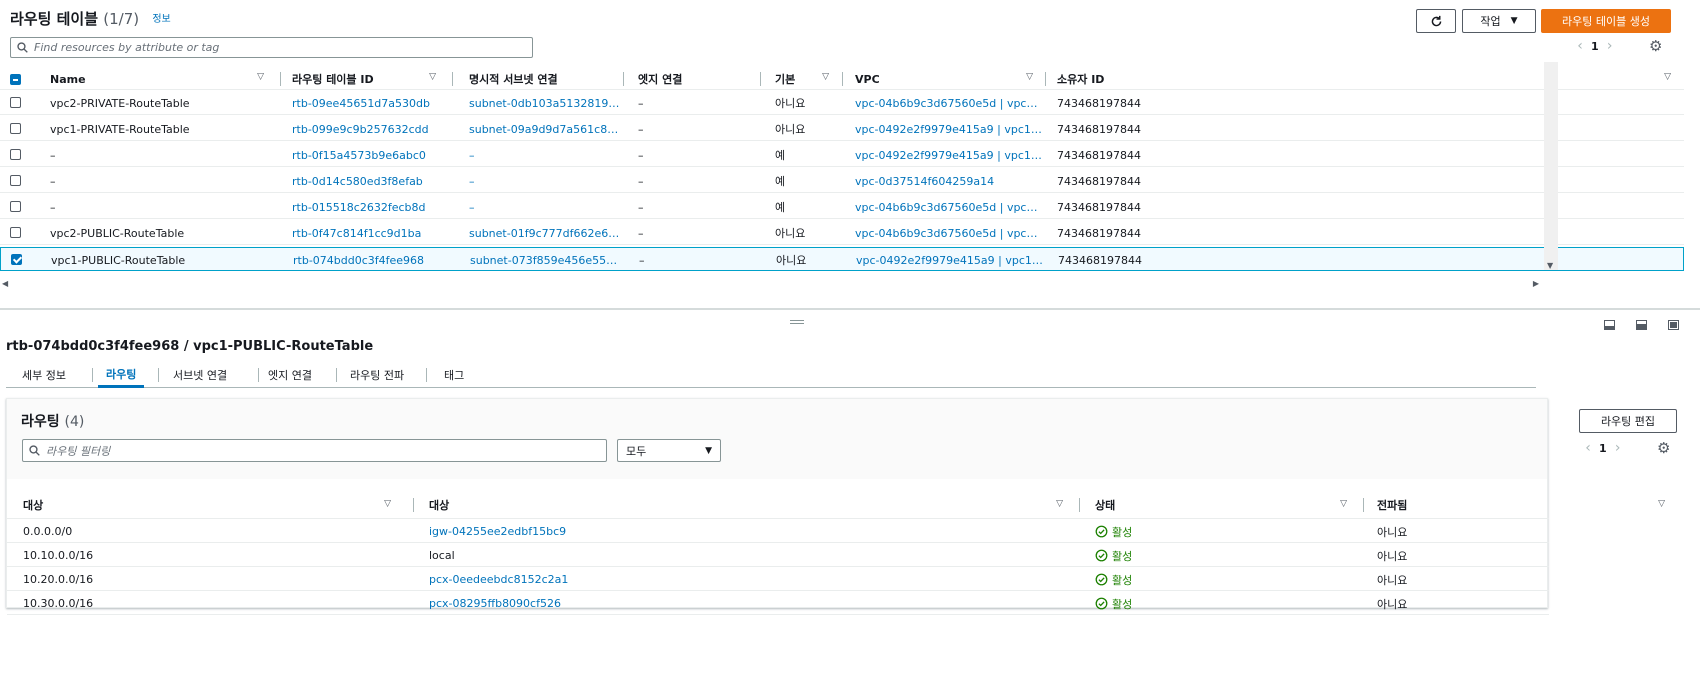 The width and height of the screenshot is (1700, 688). I want to click on pagination: ‹ 1 ›, so click(1595, 46).